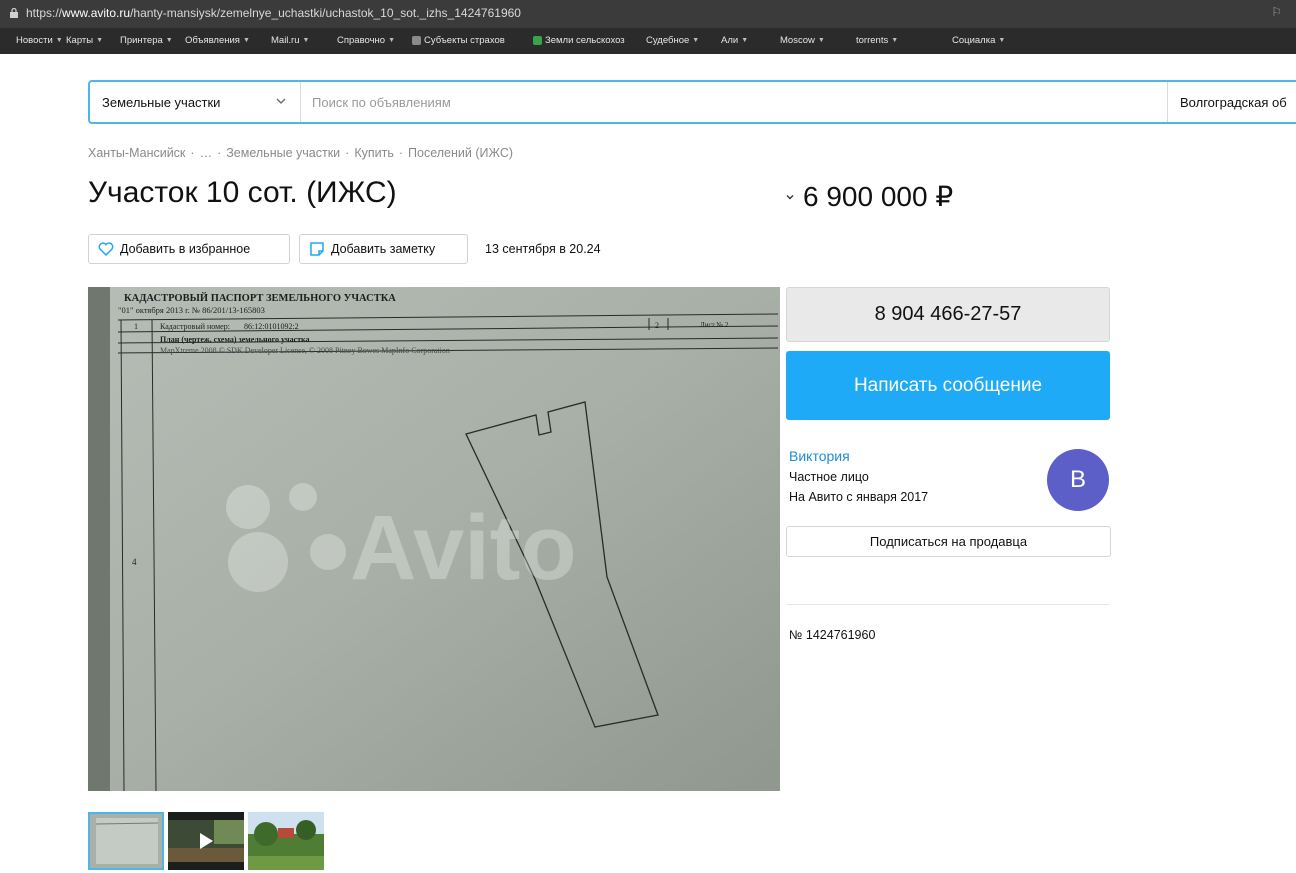 Image resolution: width=1296 pixels, height=873 pixels. What do you see at coordinates (191, 310) in the screenshot?
I see `doc-header-line2: "01" октября 2013 г. № 86/201/13-165803` at bounding box center [191, 310].